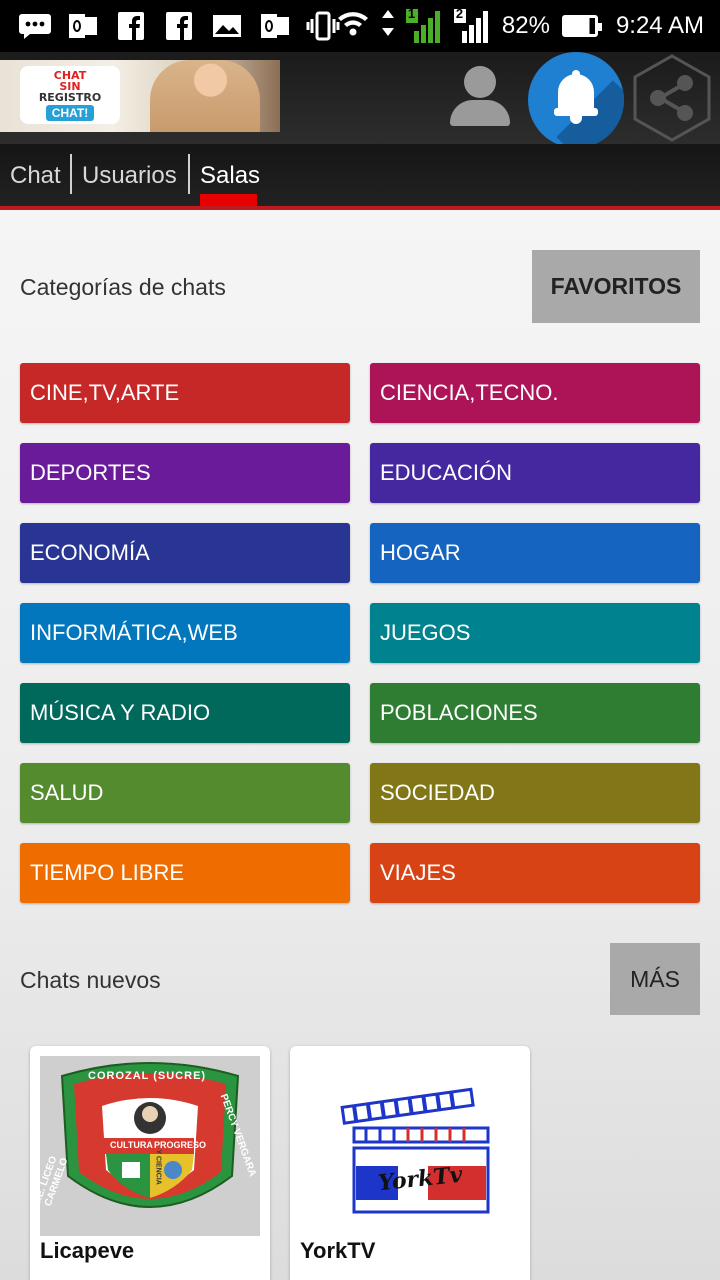 Image resolution: width=720 pixels, height=1280 pixels. I want to click on wifi-icon, so click(353, 26).